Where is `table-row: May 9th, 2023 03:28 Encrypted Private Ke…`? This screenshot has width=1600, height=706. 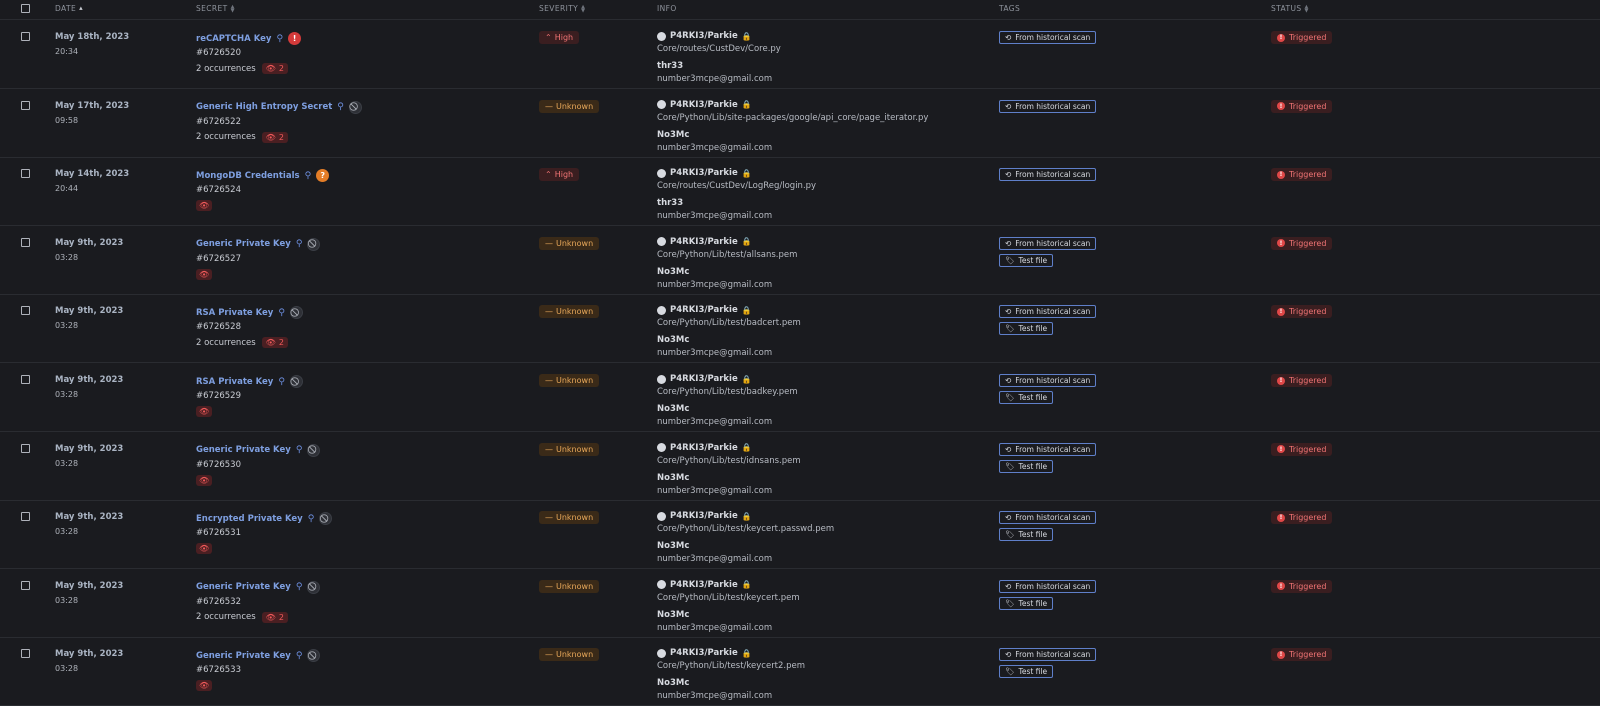
table-row: May 9th, 2023 03:28 Encrypted Private Ke… is located at coordinates (800, 535).